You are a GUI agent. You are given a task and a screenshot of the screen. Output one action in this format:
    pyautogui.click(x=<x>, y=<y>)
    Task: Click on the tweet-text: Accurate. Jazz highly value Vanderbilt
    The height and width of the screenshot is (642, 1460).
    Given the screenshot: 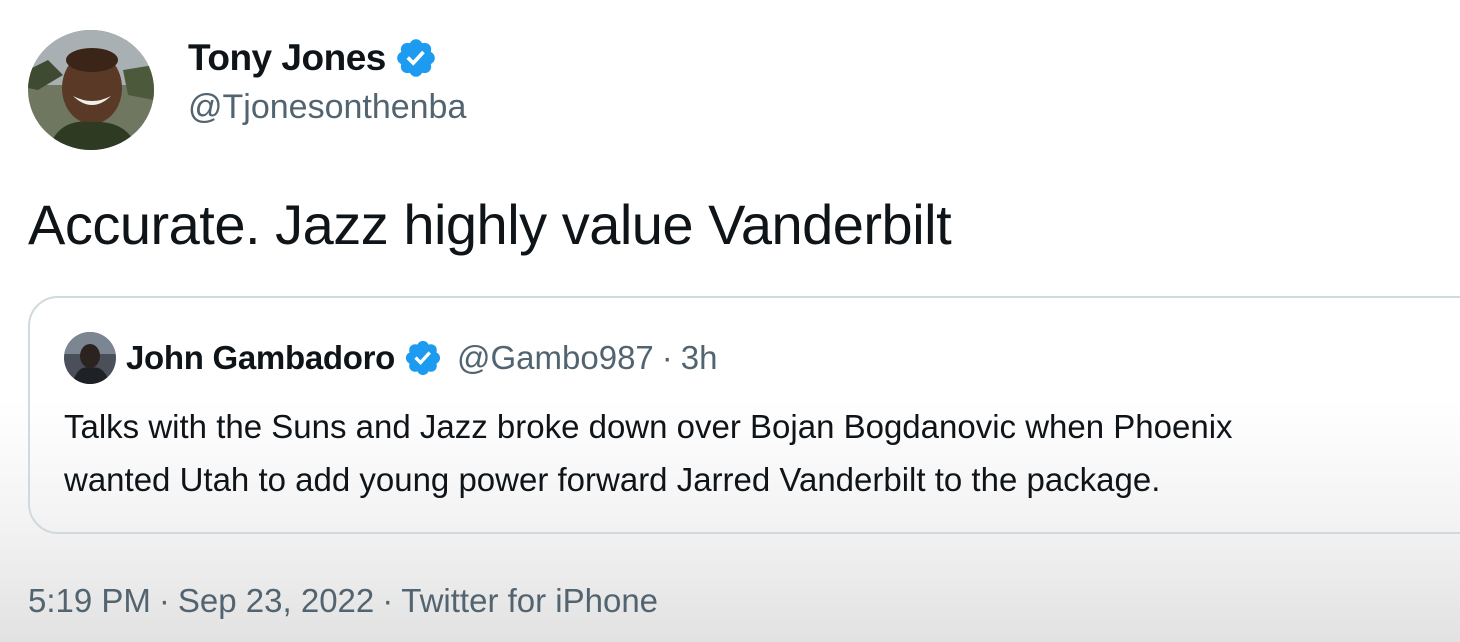 What is the action you would take?
    pyautogui.click(x=490, y=224)
    